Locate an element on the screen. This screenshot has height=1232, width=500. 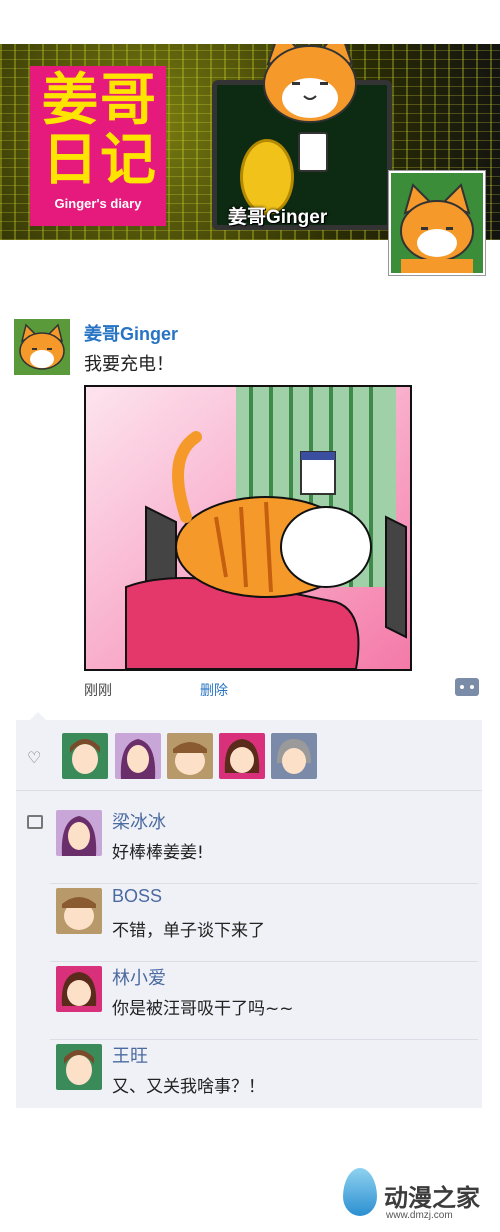
post-author-avatar is located at coordinates (42, 347).